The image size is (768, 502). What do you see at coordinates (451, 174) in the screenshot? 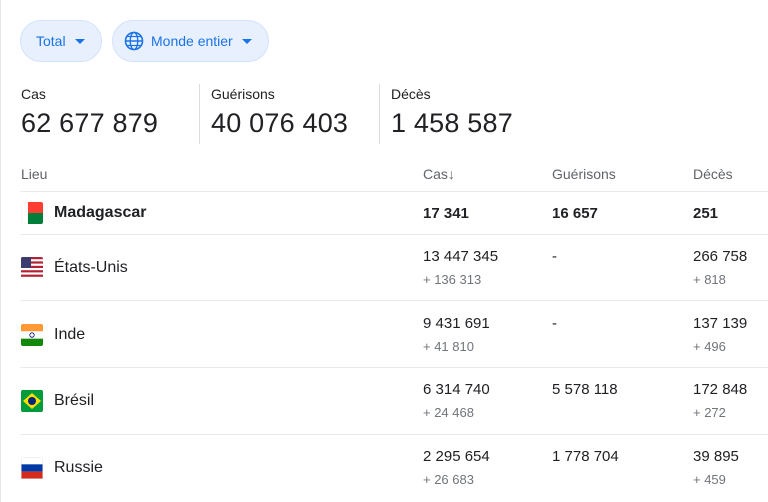
I see `sort-arrow-icon: ↓` at bounding box center [451, 174].